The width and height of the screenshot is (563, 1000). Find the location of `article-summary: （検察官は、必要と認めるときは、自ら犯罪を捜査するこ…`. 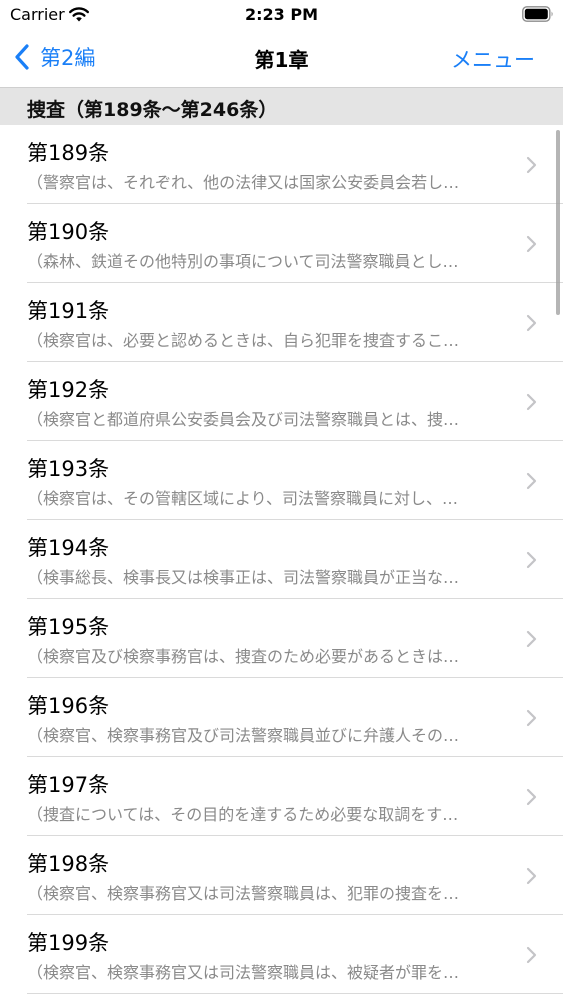

article-summary: （検察官は、必要と認めるときは、自ら犯罪を捜査するこ… is located at coordinates (243, 340).